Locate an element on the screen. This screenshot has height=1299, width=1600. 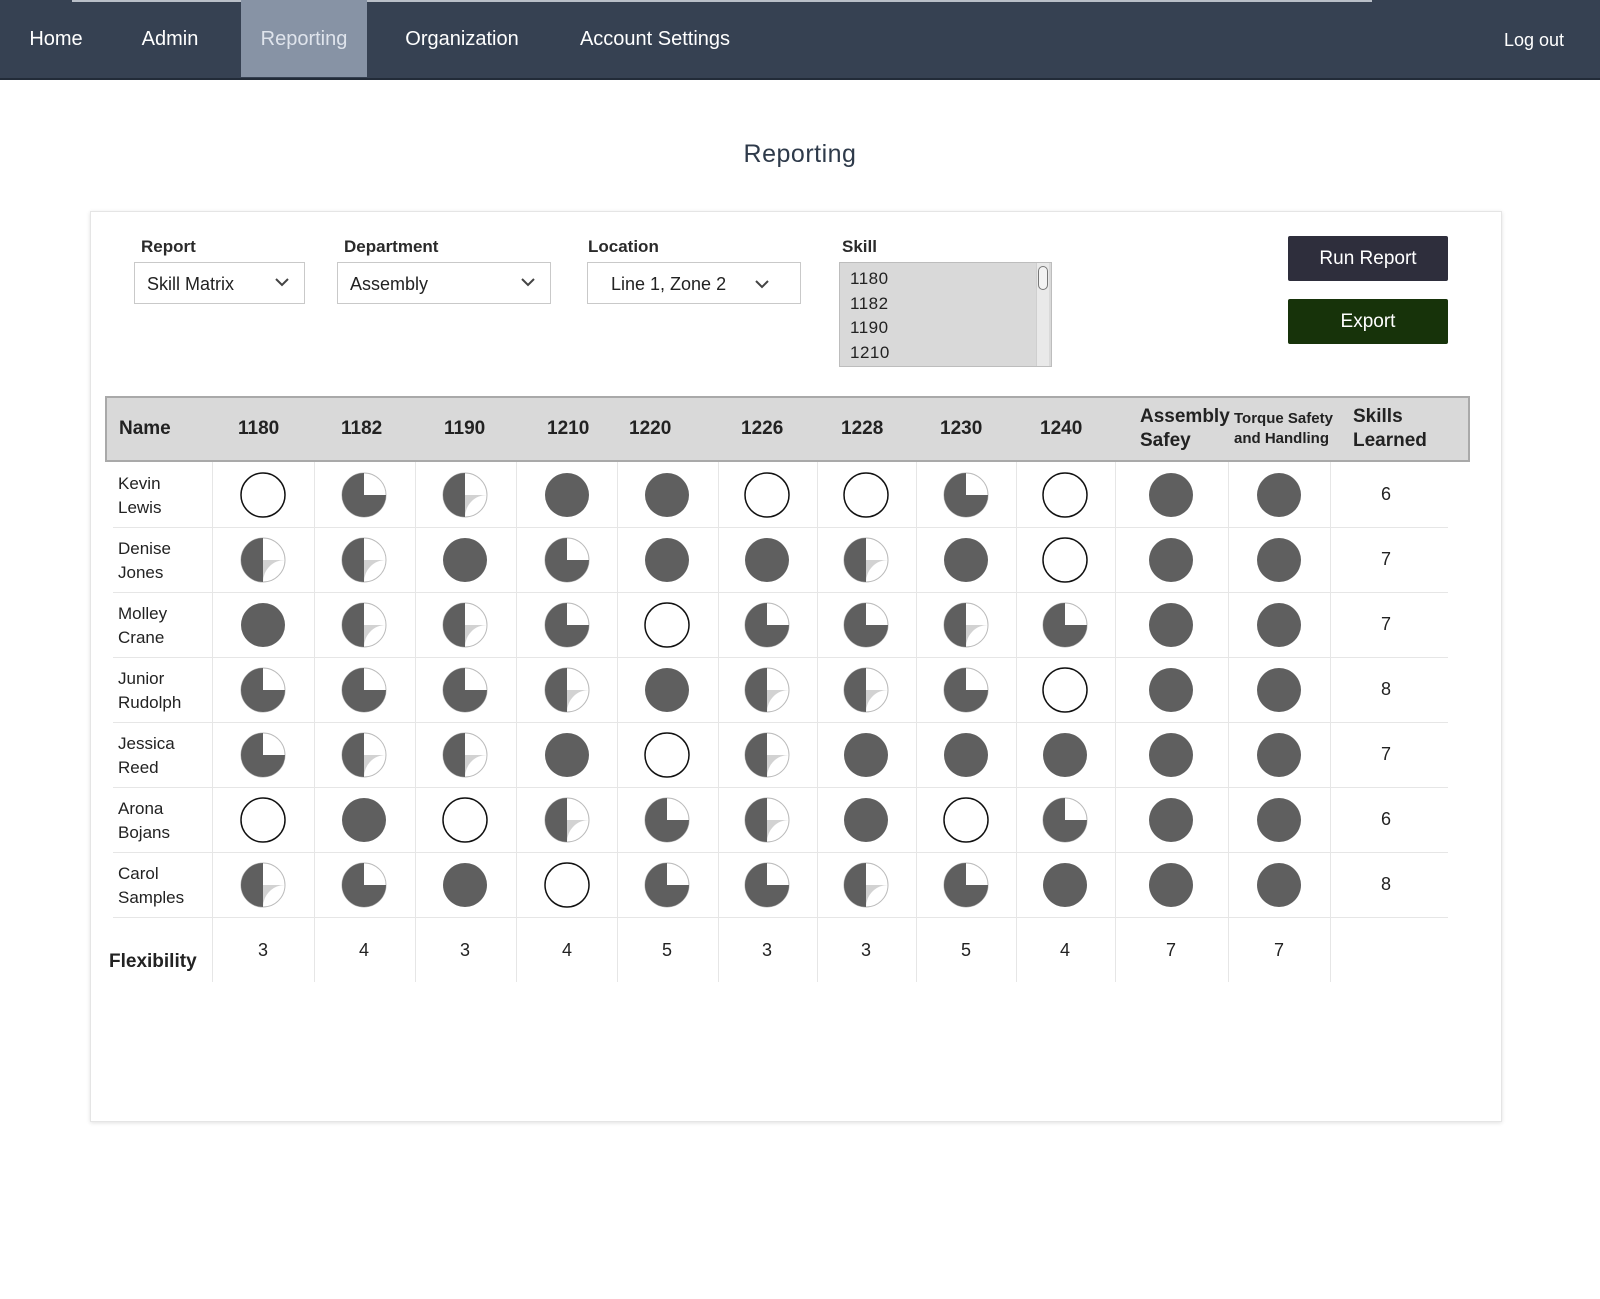
department-select: Assembly is located at coordinates (444, 283).